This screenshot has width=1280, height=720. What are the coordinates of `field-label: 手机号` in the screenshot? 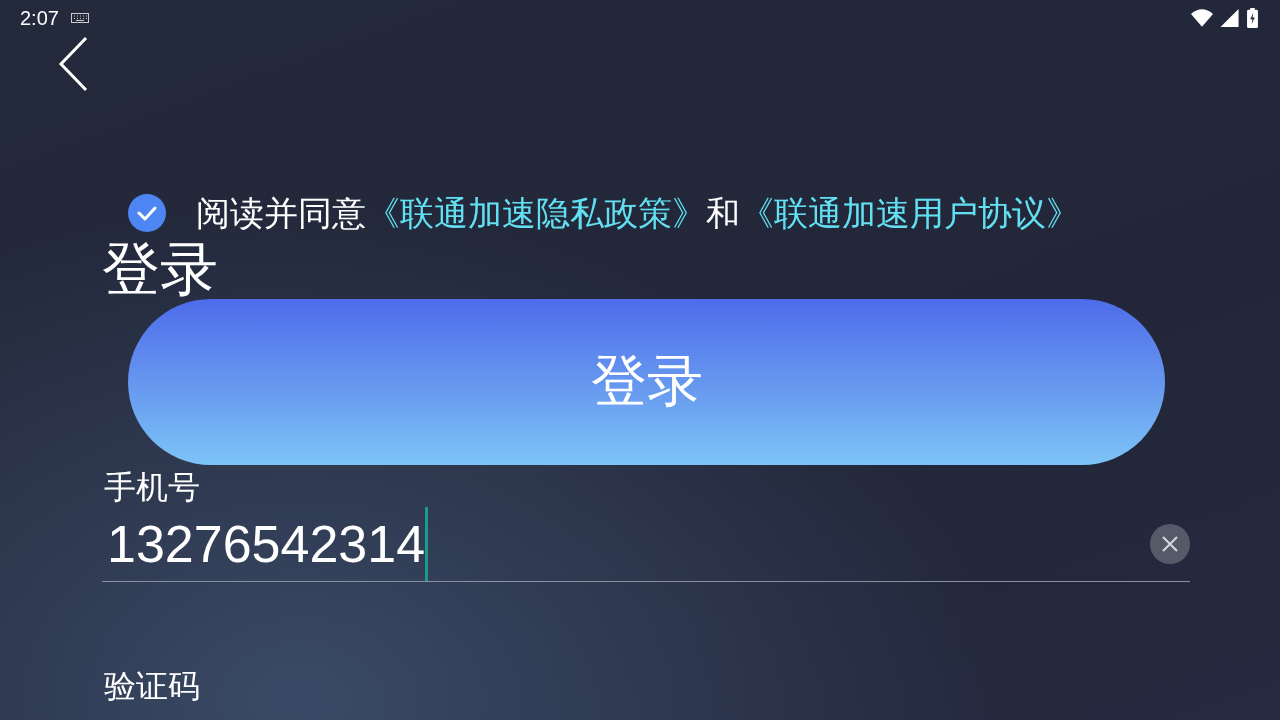 It's located at (152, 487).